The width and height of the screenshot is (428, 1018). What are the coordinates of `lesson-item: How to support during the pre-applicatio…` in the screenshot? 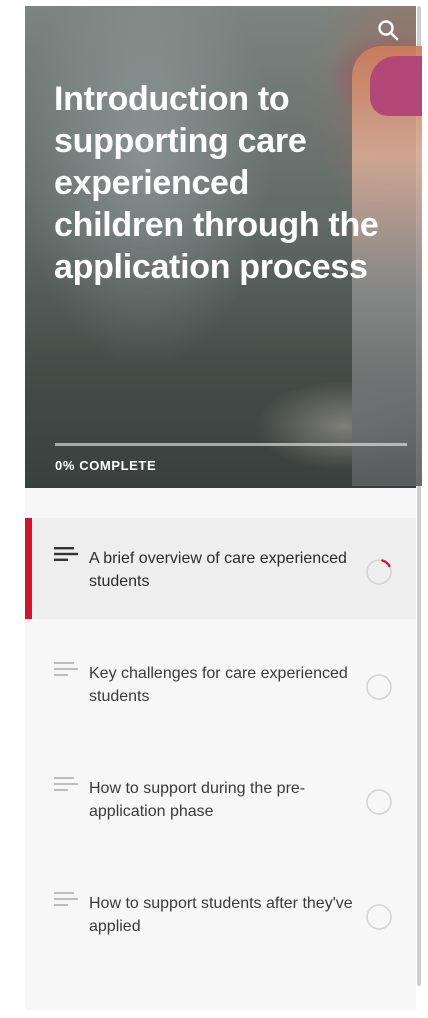 It's located at (220, 798).